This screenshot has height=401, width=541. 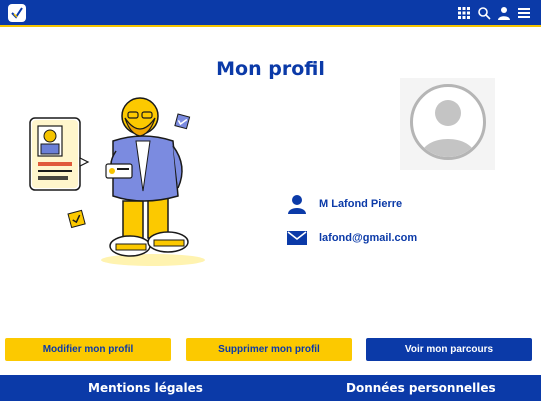 I want to click on personal-data-link: Données personnelles, so click(x=421, y=388).